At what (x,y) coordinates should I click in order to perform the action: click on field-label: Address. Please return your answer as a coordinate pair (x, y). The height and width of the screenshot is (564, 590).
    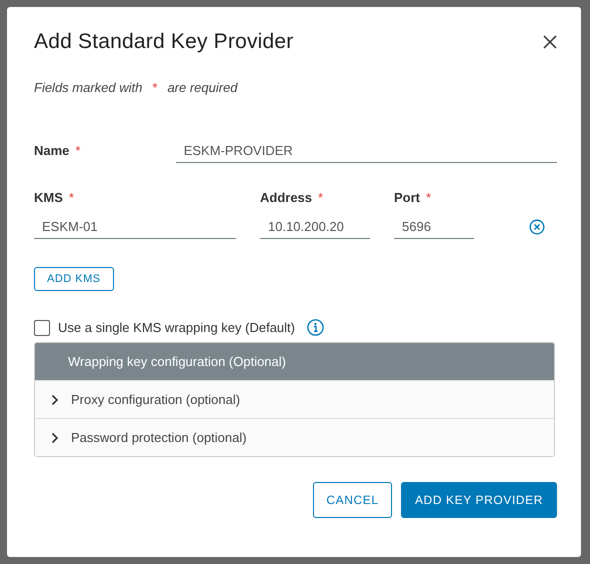
    Looking at the image, I should click on (286, 197).